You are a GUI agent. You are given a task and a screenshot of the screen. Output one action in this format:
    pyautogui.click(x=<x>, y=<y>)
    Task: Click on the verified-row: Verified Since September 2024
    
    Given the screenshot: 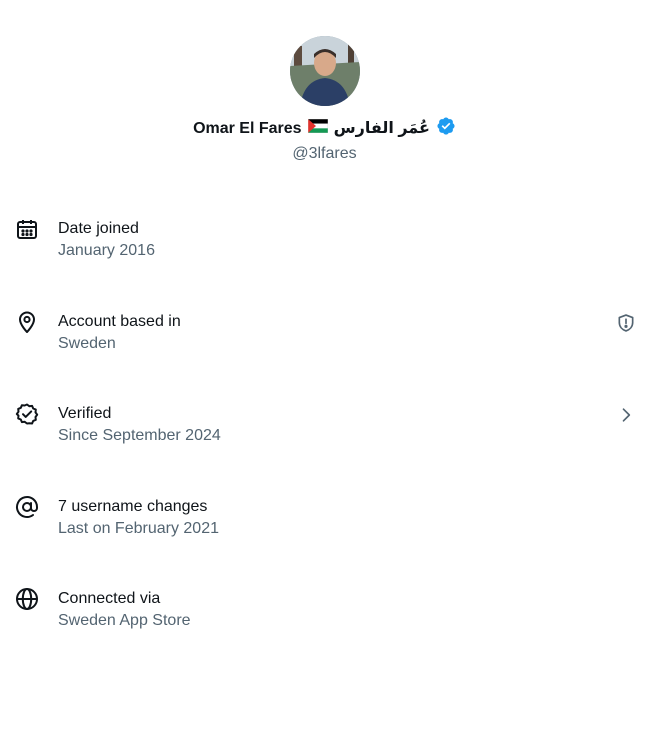 What is the action you would take?
    pyautogui.click(x=324, y=441)
    